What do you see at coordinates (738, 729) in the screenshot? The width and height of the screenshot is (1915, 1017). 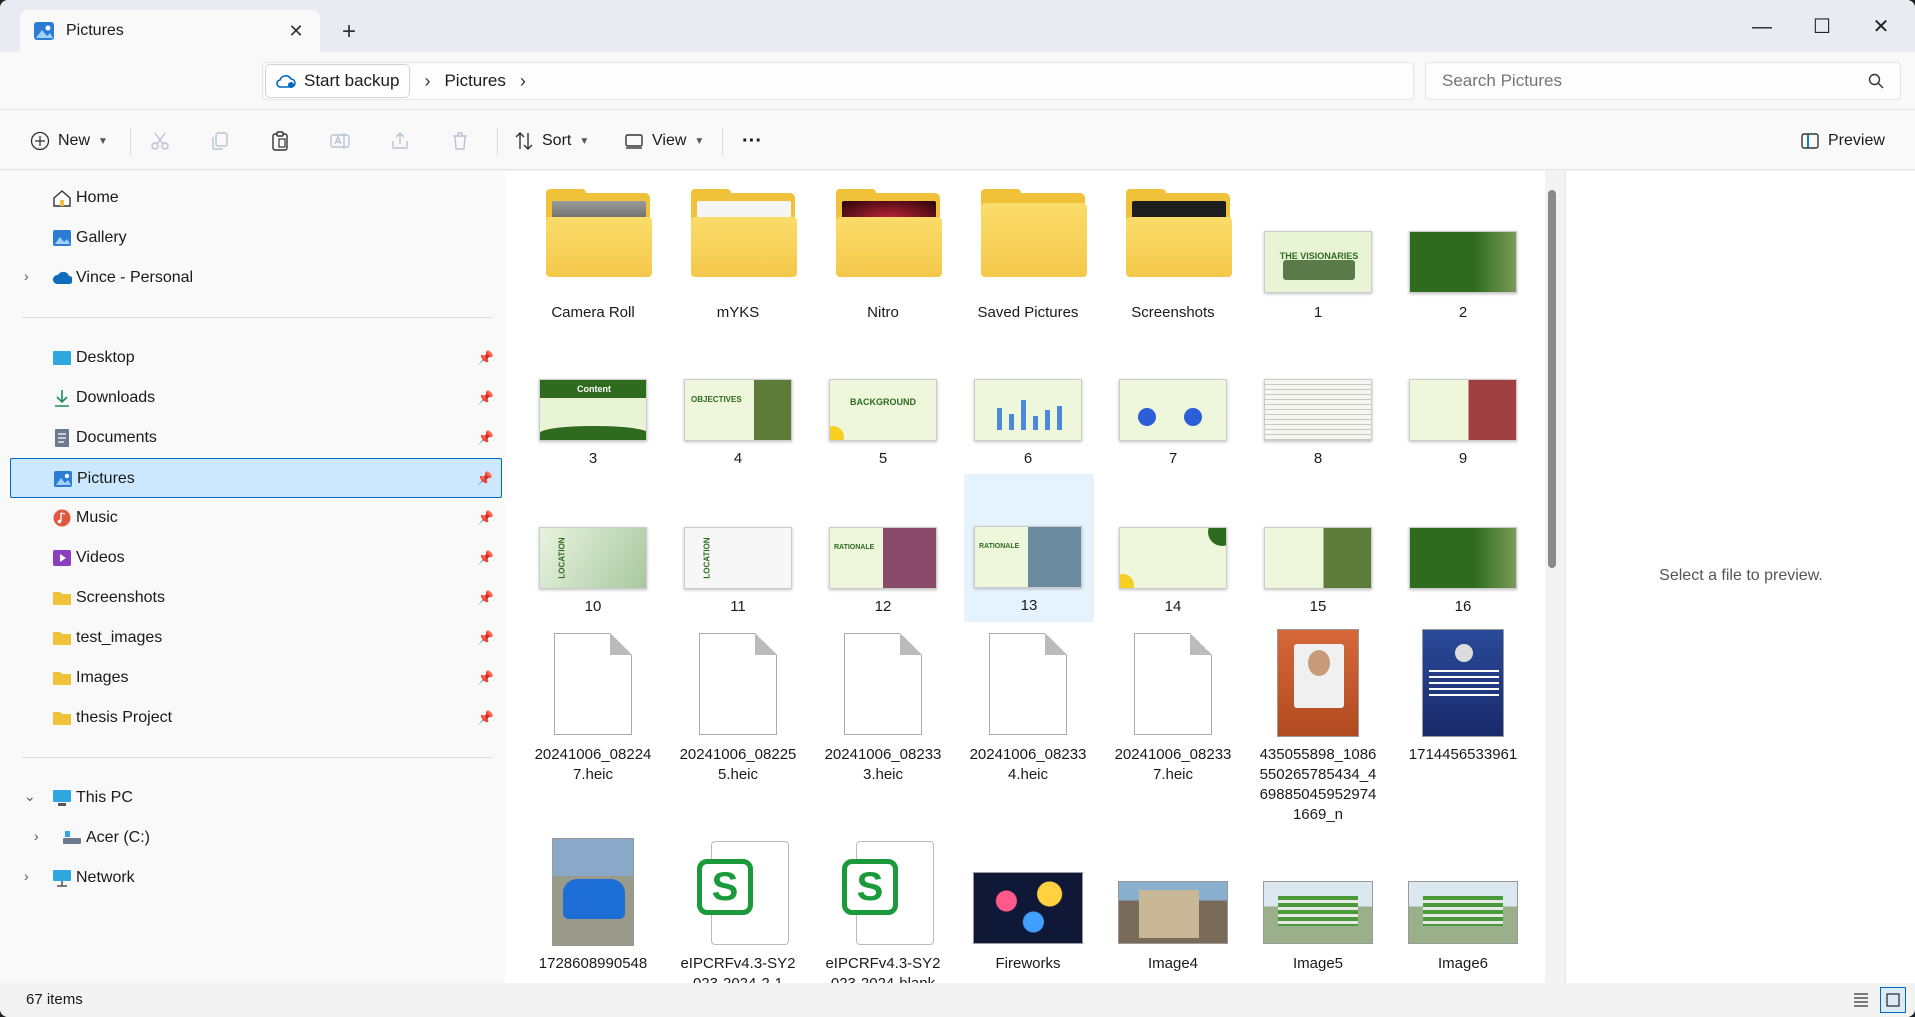 I see `file-heic-2: 20241006_082255.heic` at bounding box center [738, 729].